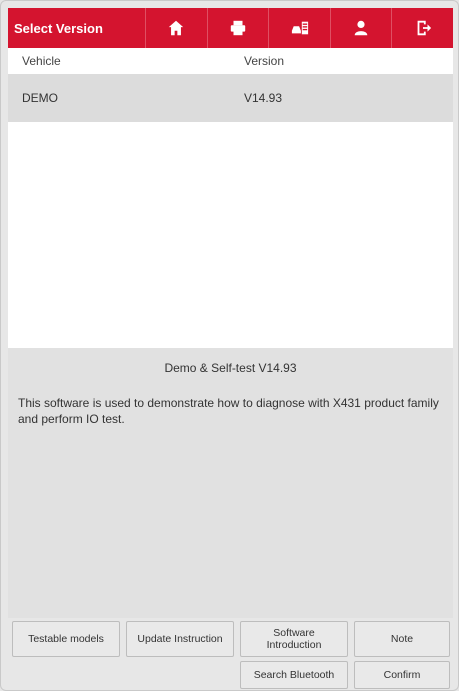 The width and height of the screenshot is (459, 691). I want to click on description-title: Demo & Self-test V14.93, so click(230, 368).